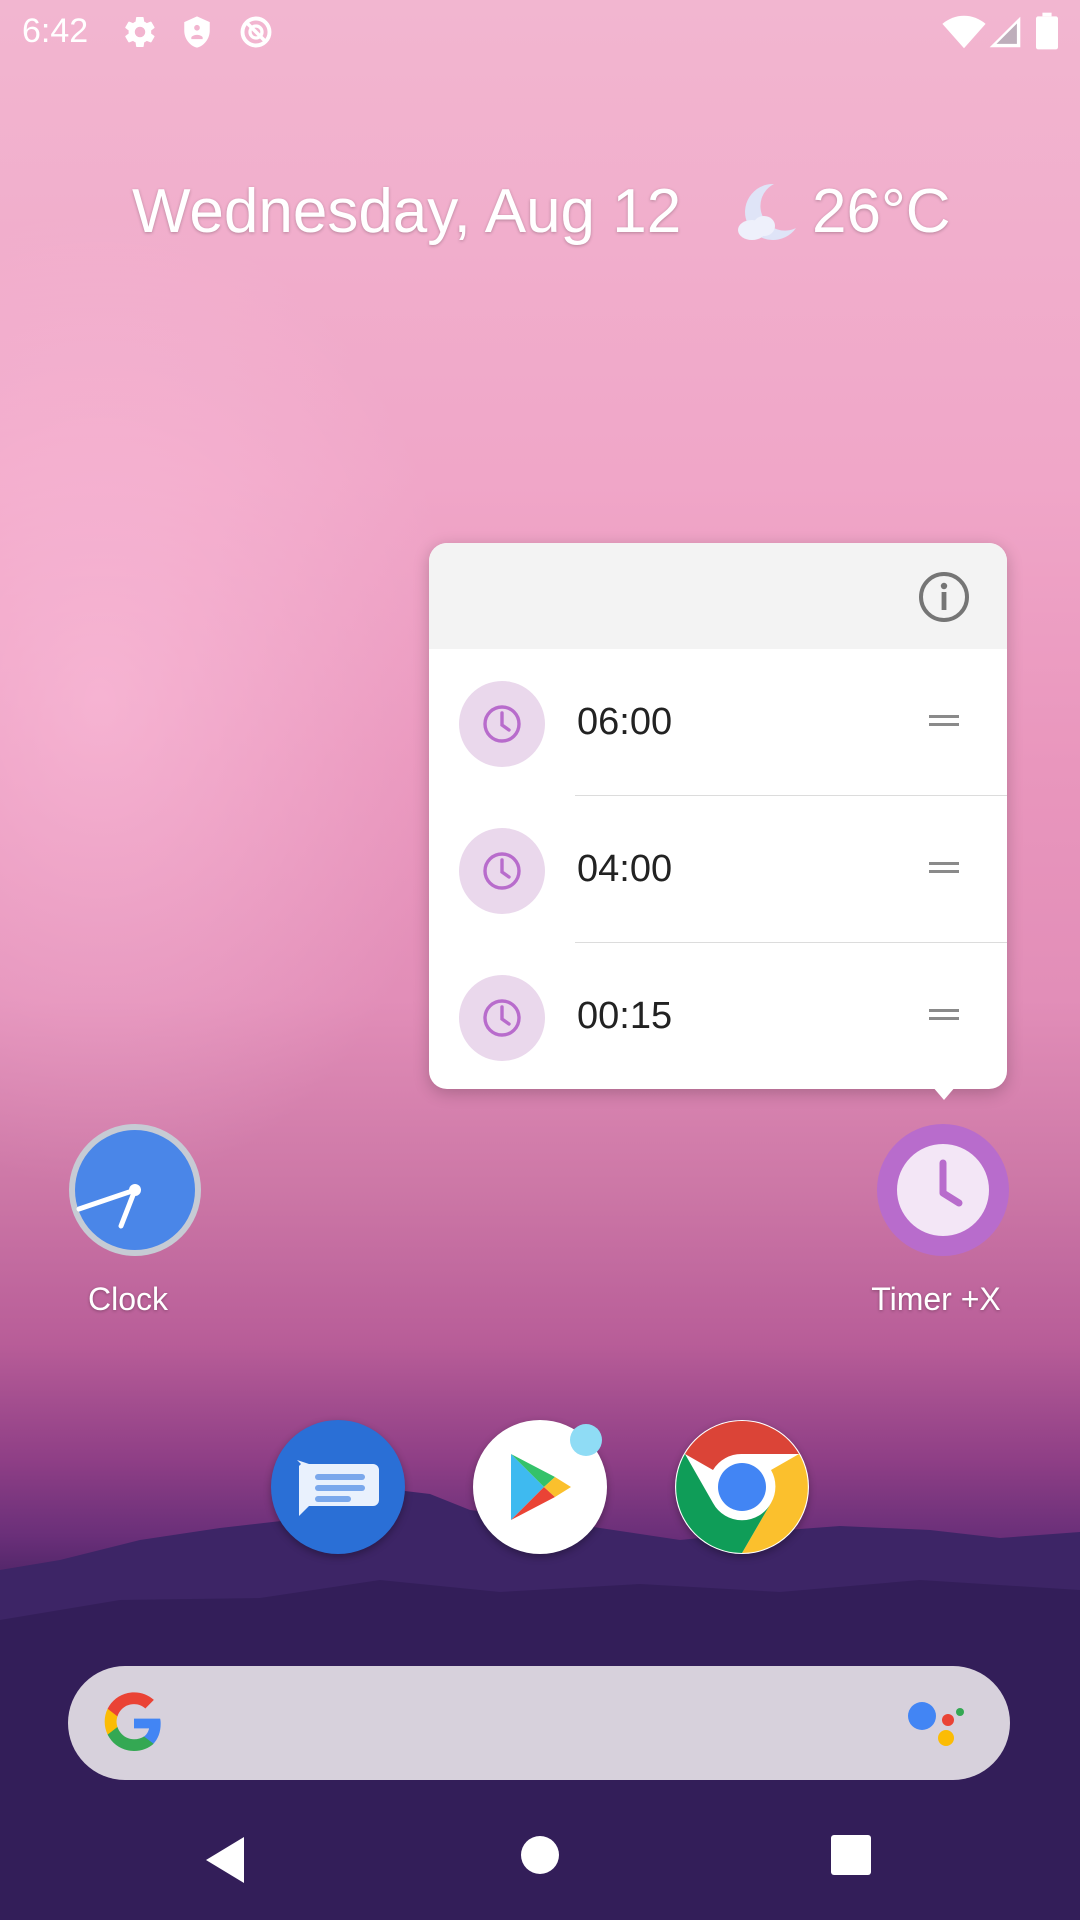 The width and height of the screenshot is (1080, 1920). I want to click on shortcut-label: 00:15, so click(625, 1016).